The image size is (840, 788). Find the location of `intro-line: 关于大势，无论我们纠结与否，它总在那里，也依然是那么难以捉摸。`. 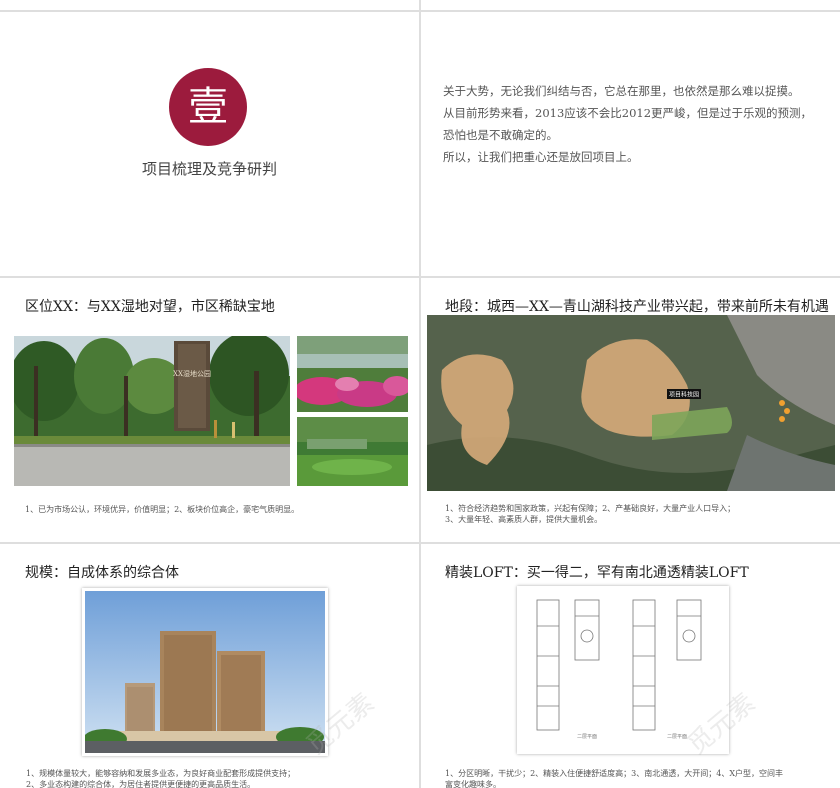

intro-line: 关于大势，无论我们纠结与否，它总在那里，也依然是那么难以捉摸。 is located at coordinates (621, 91).